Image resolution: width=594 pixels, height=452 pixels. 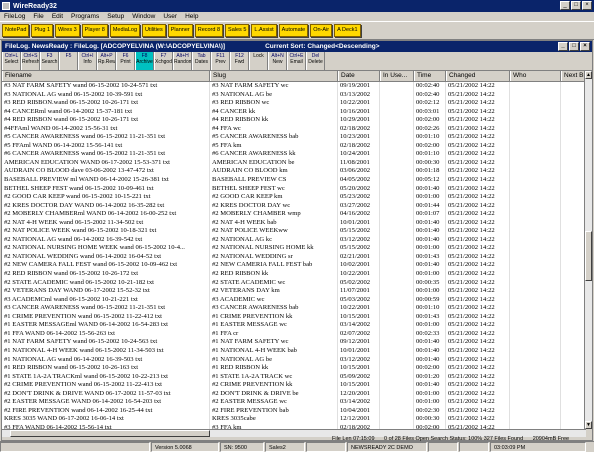 I want to click on control-select-button: Ctrl+L Select, so click(x=11, y=61).